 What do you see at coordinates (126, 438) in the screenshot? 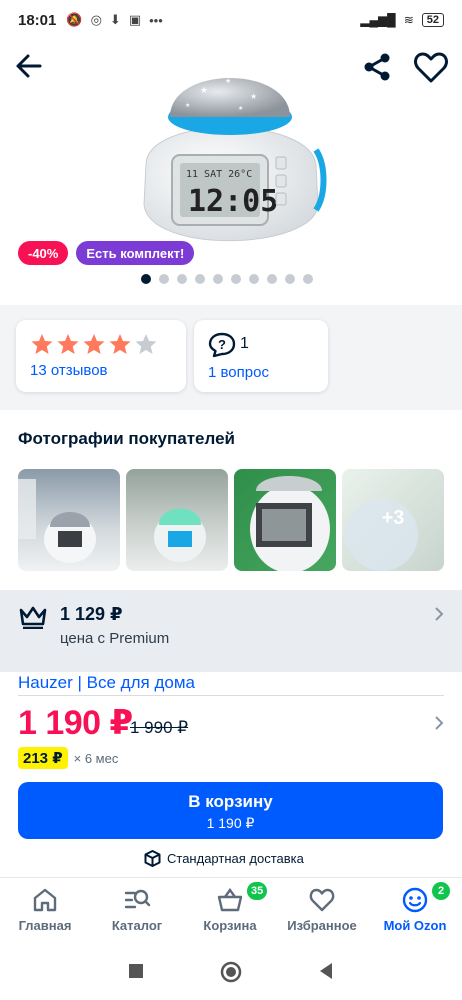
I see `customer-photos-title: Фотографии покупателей` at bounding box center [126, 438].